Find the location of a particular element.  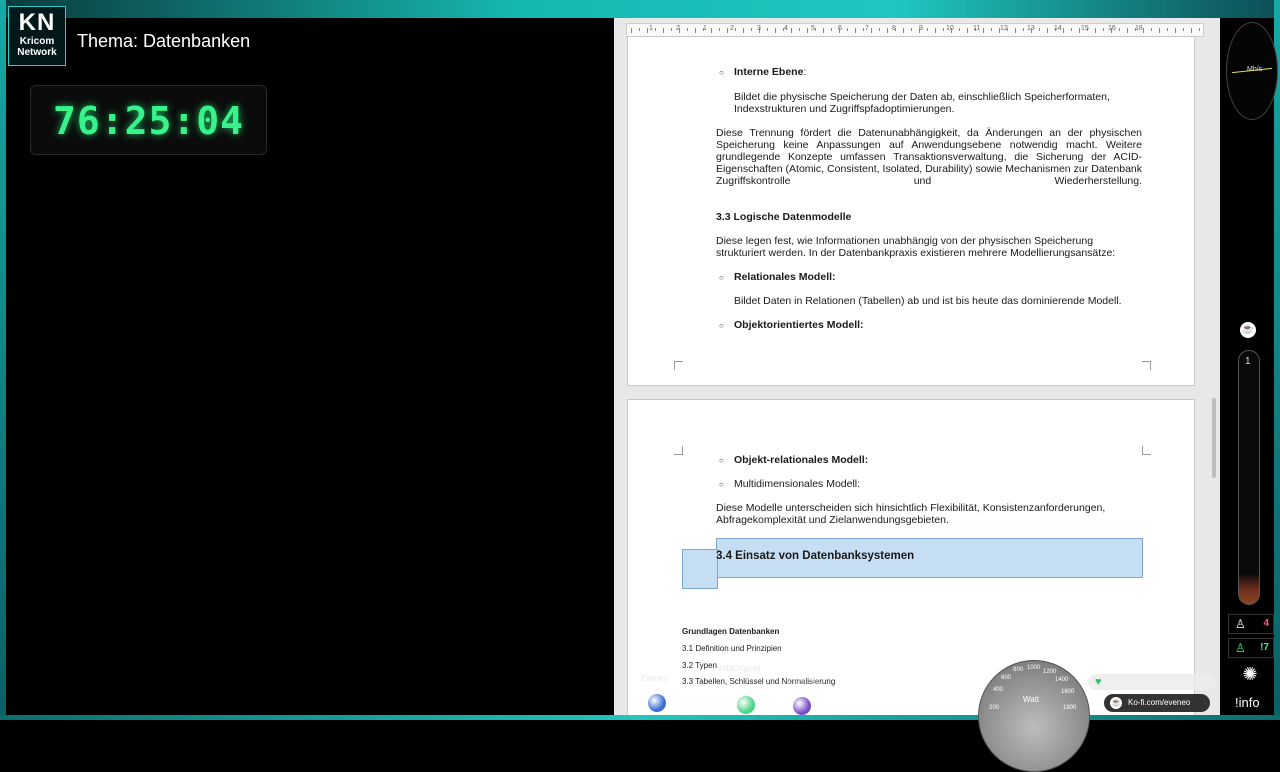

ruler-number: 10 is located at coordinates (950, 28).